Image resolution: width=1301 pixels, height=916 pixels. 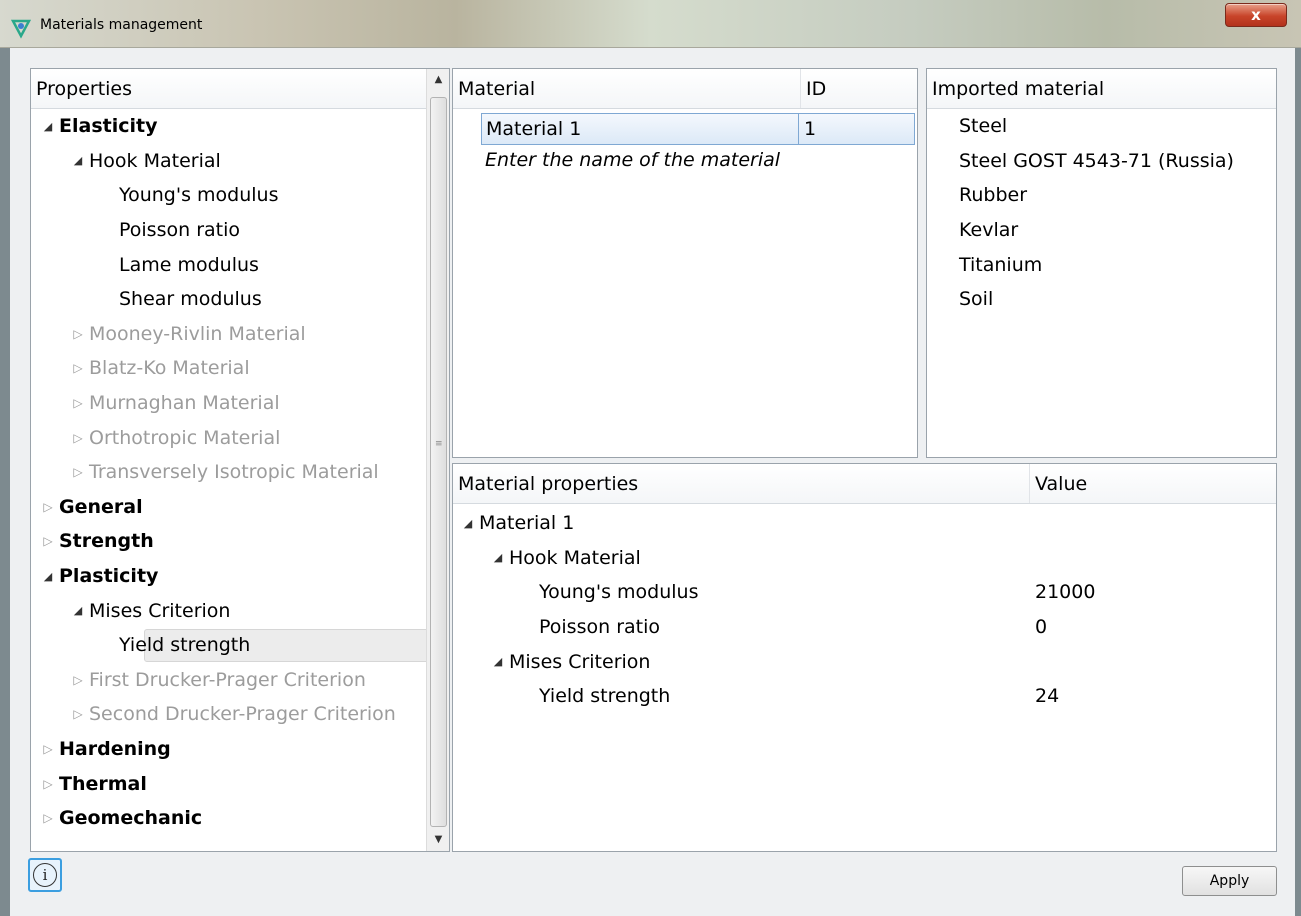 I want to click on imported-material-header-label: Imported material, so click(x=1101, y=88).